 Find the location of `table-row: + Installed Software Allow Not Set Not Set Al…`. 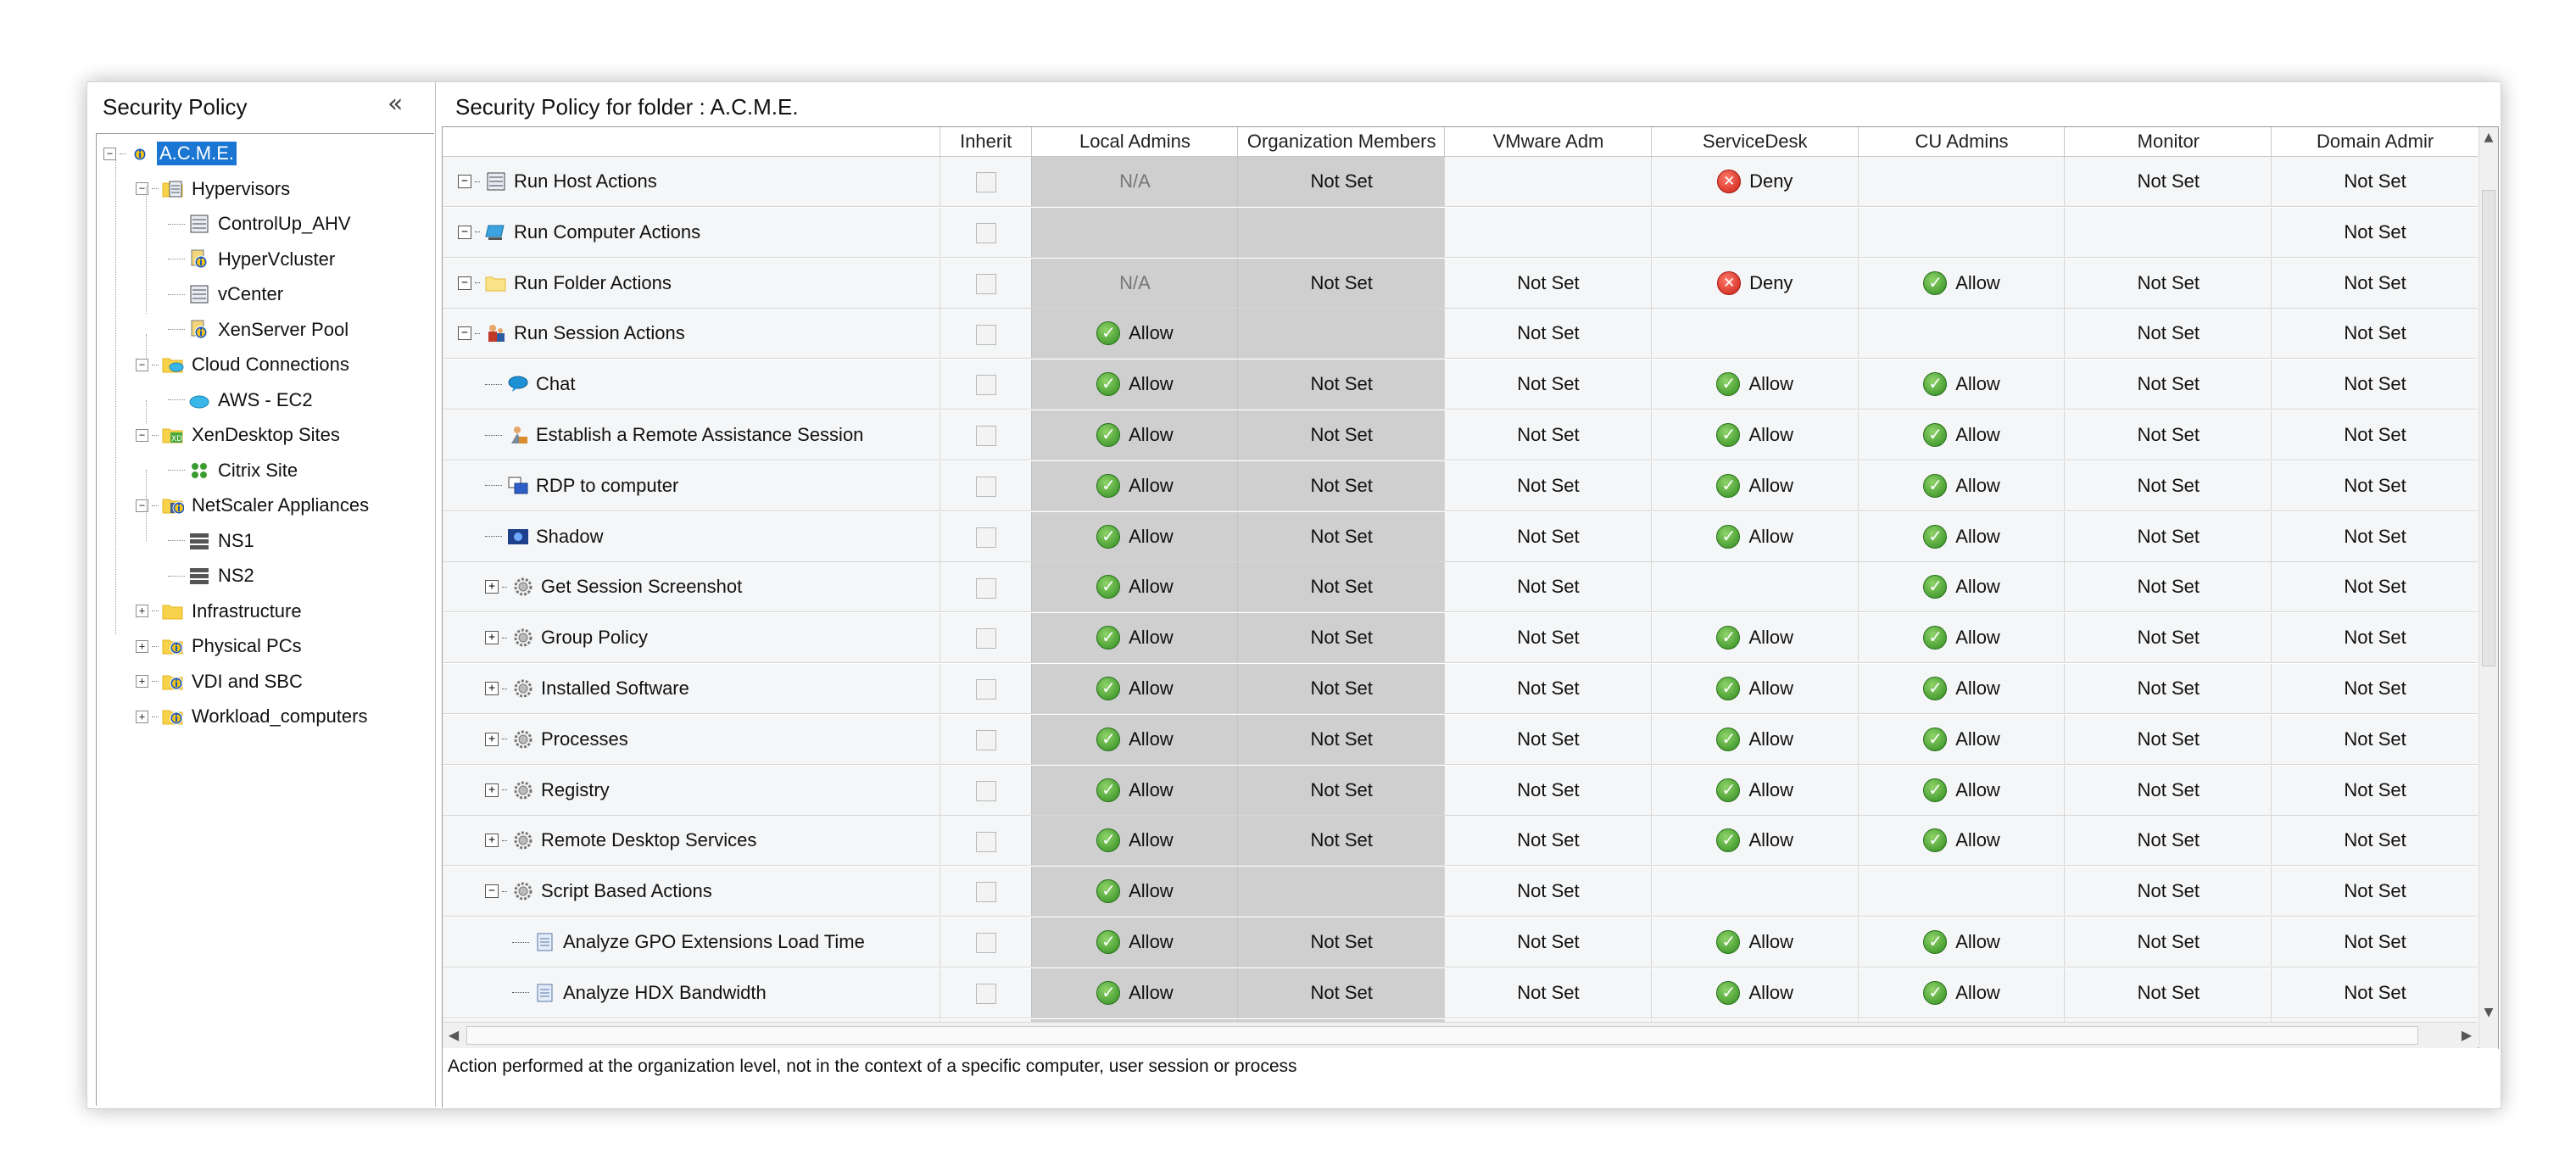

table-row: + Installed Software Allow Not Set Not Set Al… is located at coordinates (1460, 689).